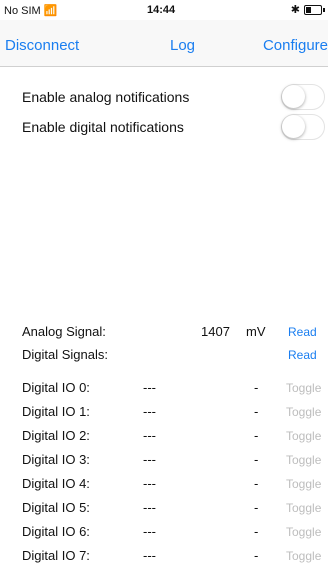  I want to click on carrier-status: No SIM 📶, so click(30, 10).